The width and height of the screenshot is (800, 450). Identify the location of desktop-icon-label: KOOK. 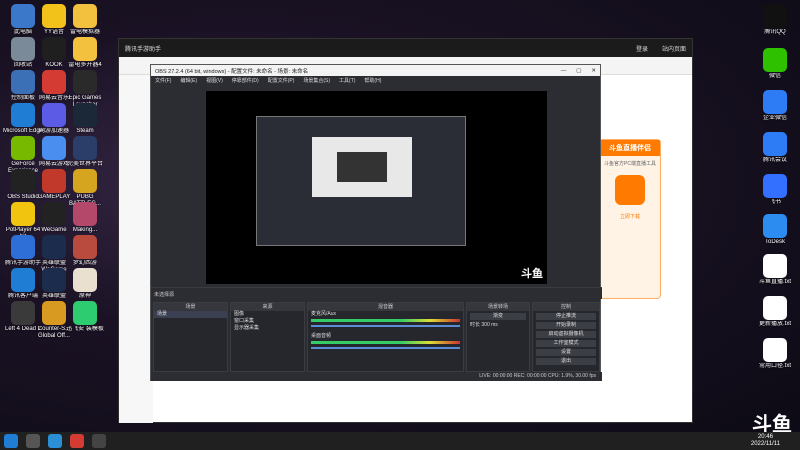
(54, 65).